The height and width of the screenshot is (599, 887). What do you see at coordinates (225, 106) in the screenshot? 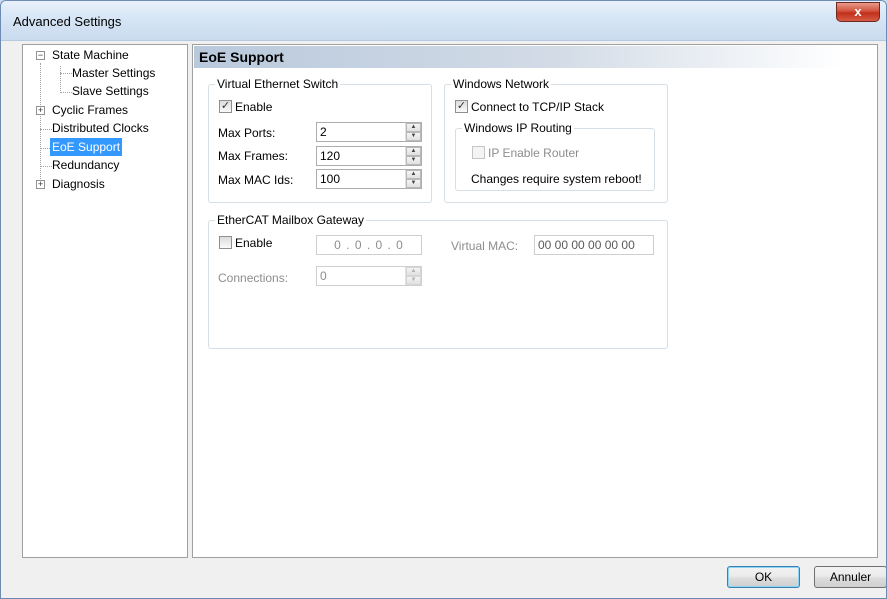
I see `vswitch-enable-checkbox: ✓` at bounding box center [225, 106].